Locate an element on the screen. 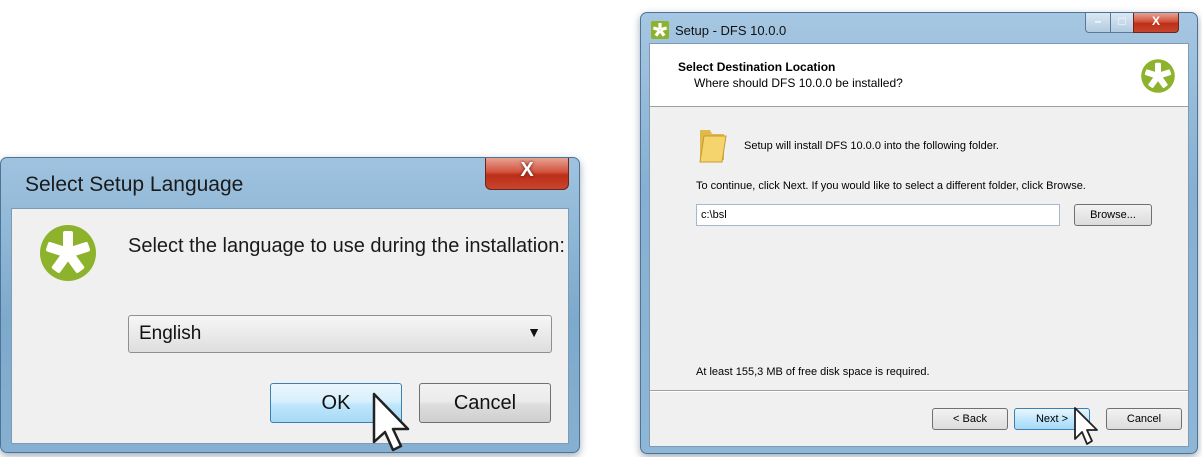 The image size is (1202, 457). back-button: < Back is located at coordinates (970, 419).